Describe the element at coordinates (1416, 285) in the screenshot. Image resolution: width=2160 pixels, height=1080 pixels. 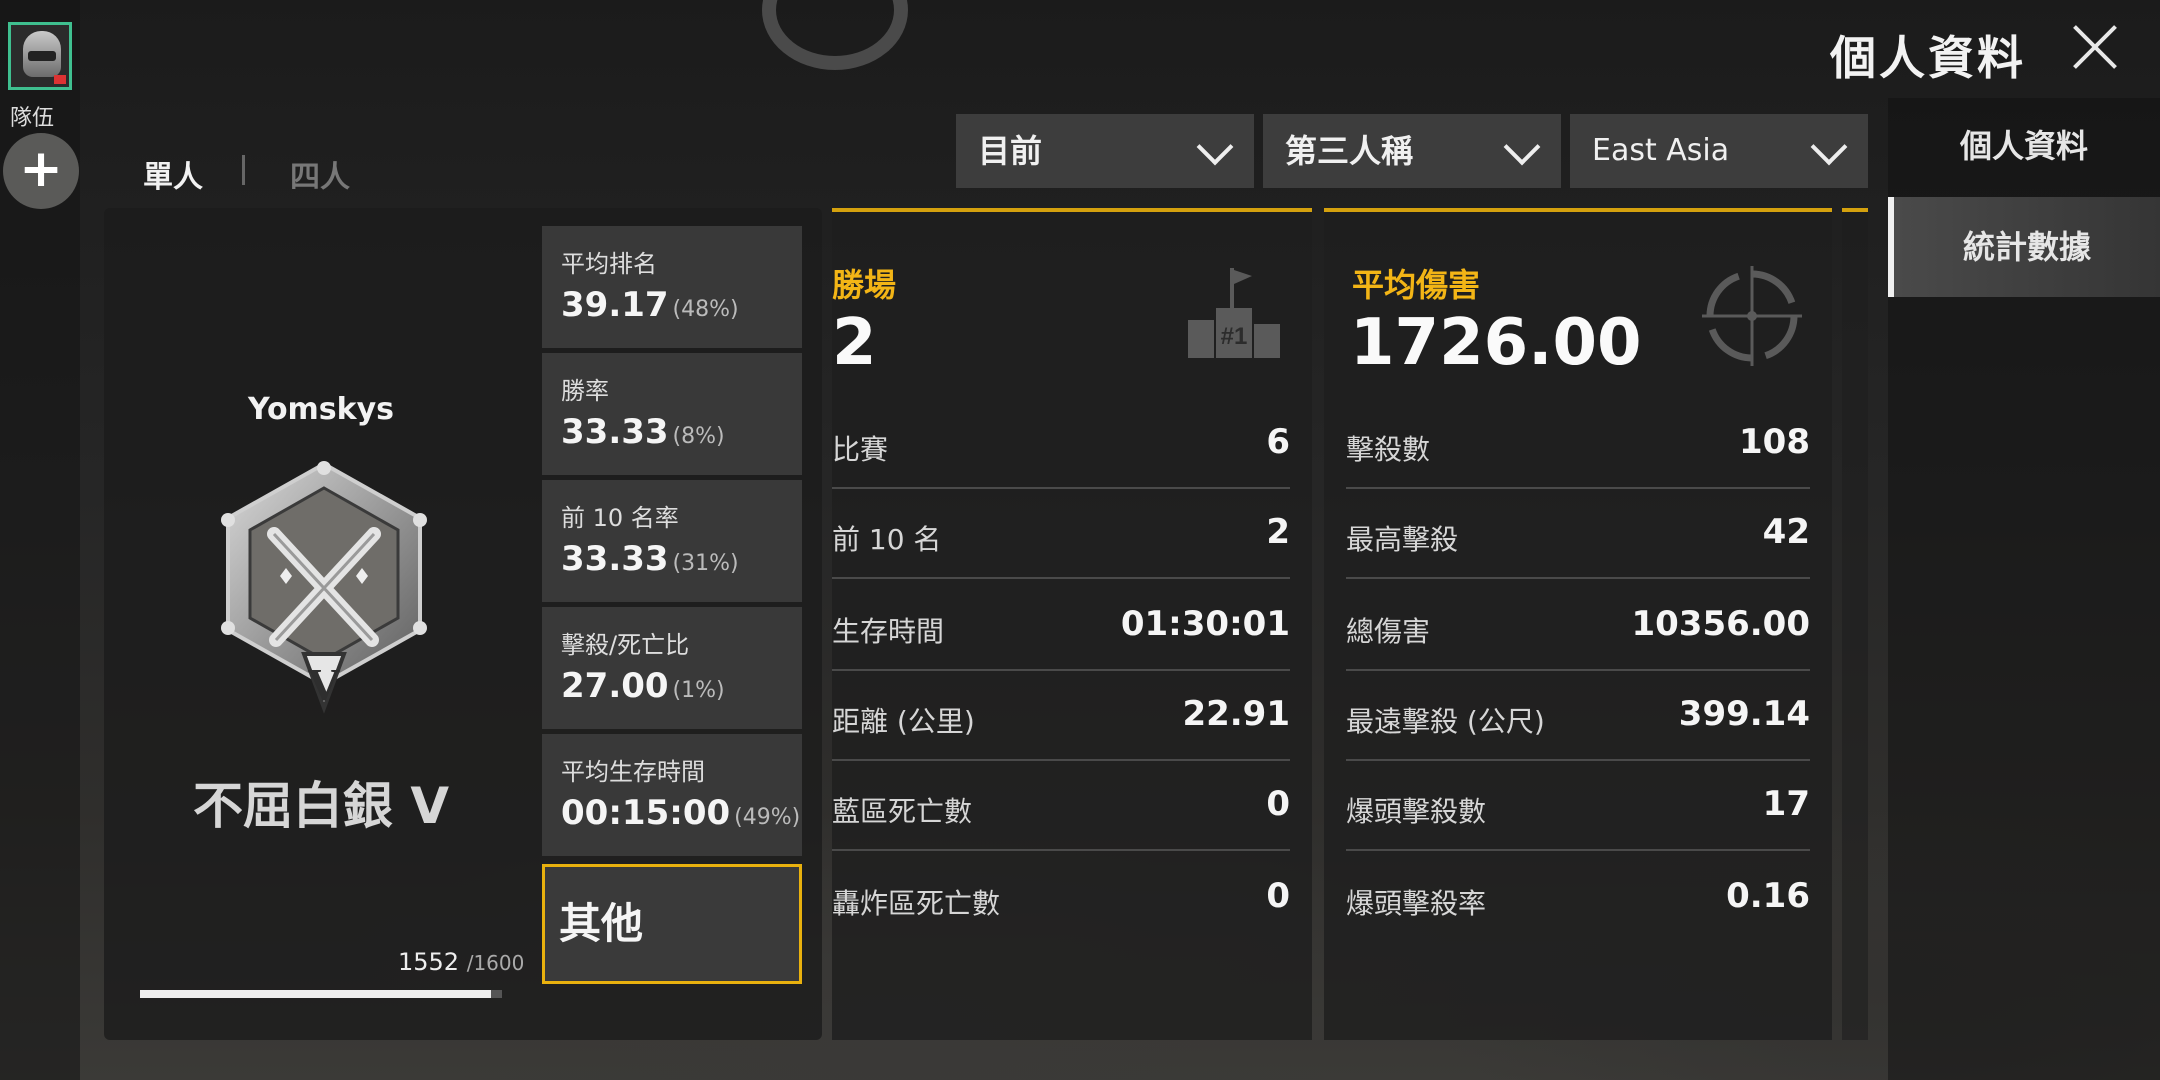
I see `damage-heading: 平均傷害` at that location.